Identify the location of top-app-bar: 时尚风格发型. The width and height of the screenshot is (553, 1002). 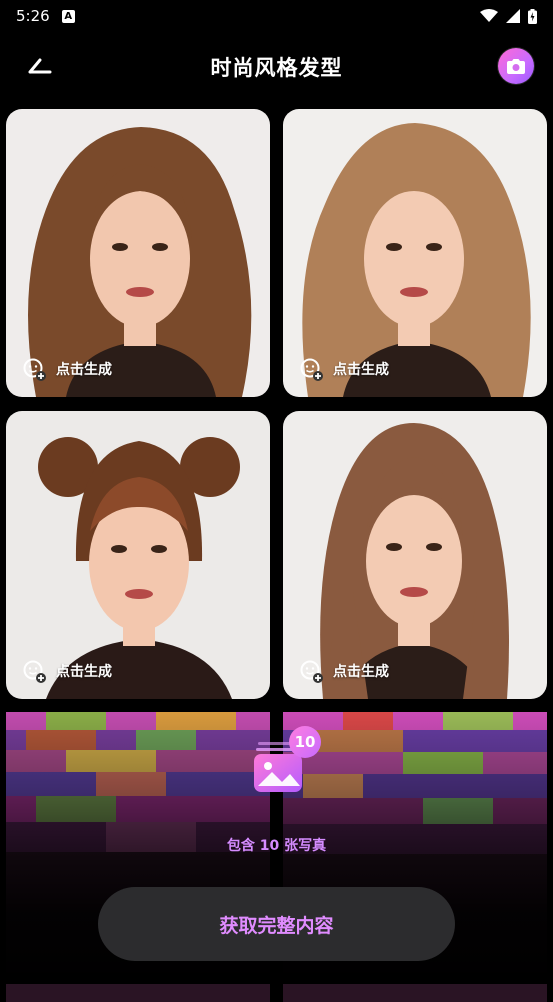
(276, 66).